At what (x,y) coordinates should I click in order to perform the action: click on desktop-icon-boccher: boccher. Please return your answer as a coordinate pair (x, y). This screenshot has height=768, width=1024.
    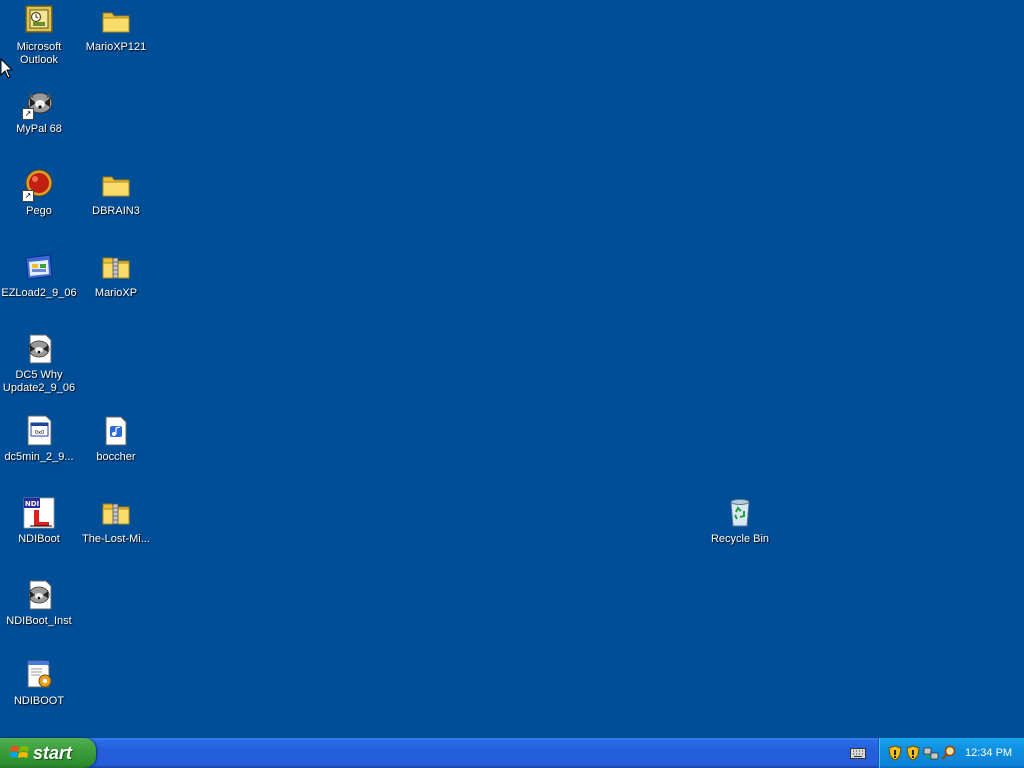
    Looking at the image, I should click on (116, 439).